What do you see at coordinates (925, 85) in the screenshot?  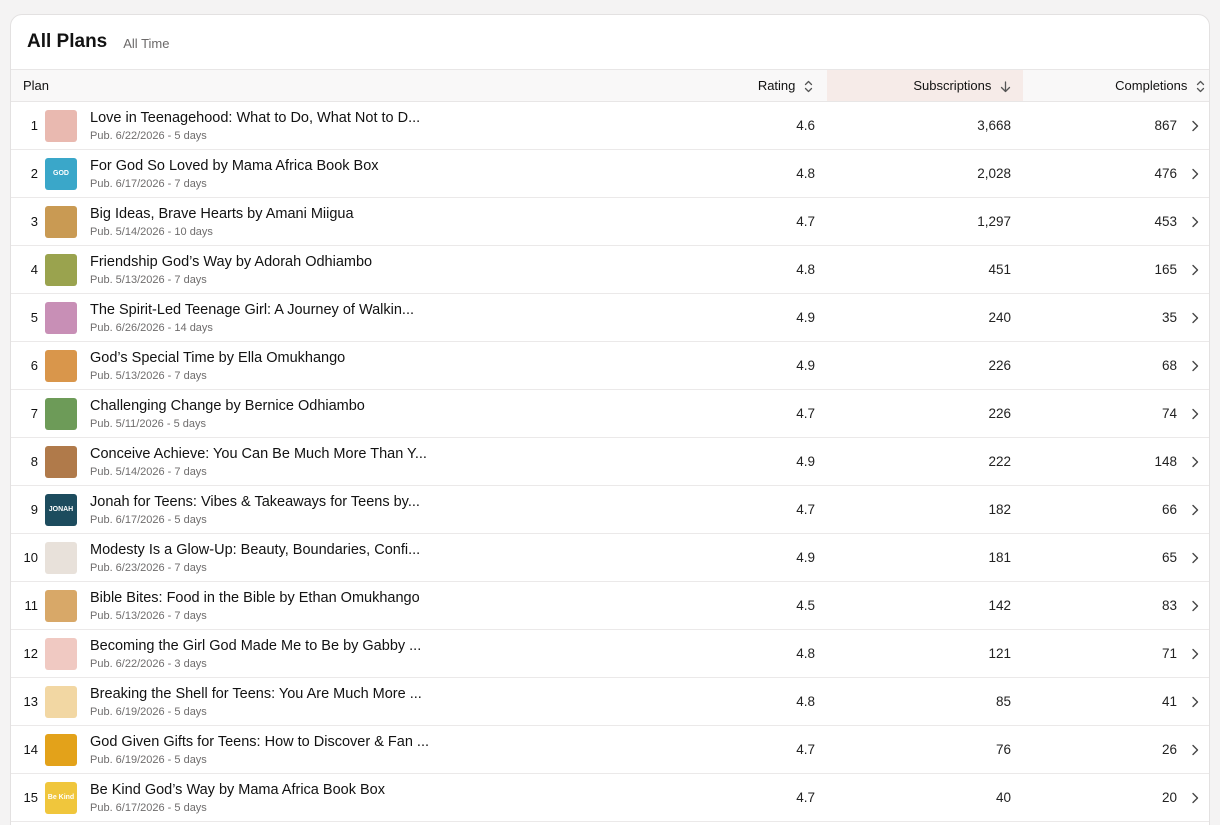 I see `column-header-subscriptions: Subscriptions` at bounding box center [925, 85].